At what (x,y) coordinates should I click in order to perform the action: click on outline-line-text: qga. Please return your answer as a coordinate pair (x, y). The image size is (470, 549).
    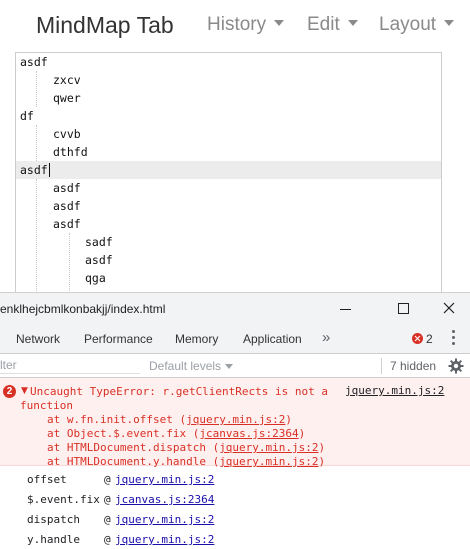
    Looking at the image, I should click on (95, 278).